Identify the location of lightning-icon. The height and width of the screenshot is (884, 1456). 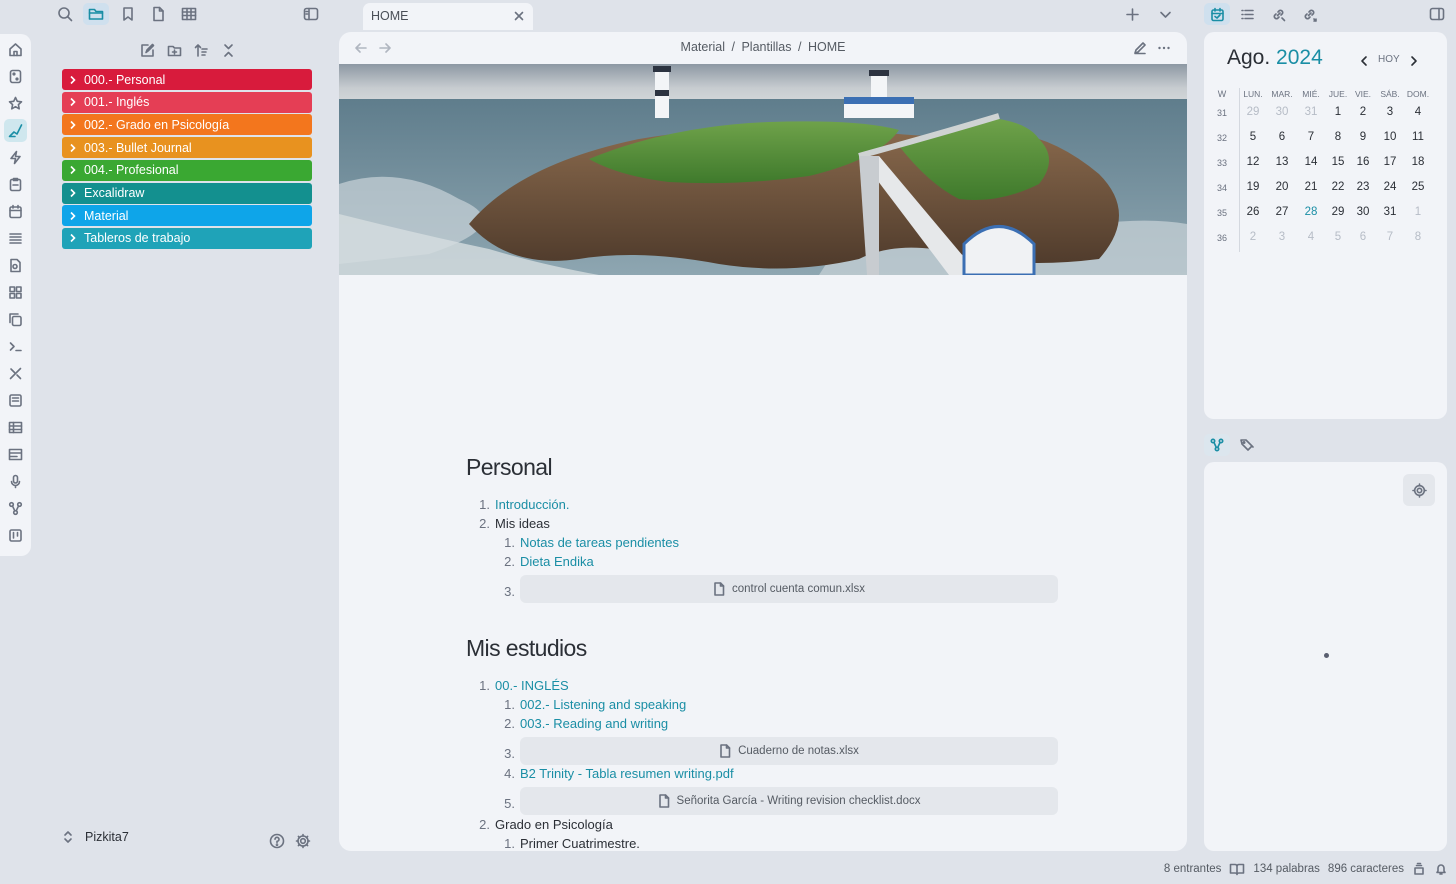
(15, 157).